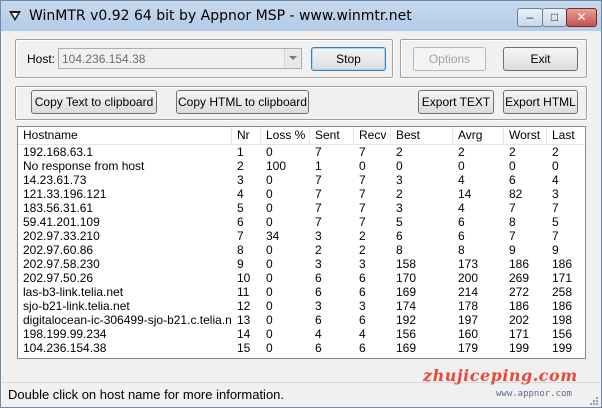  Describe the element at coordinates (125, 292) in the screenshot. I see `cell-hostname: las-b3-link.telia.net` at that location.